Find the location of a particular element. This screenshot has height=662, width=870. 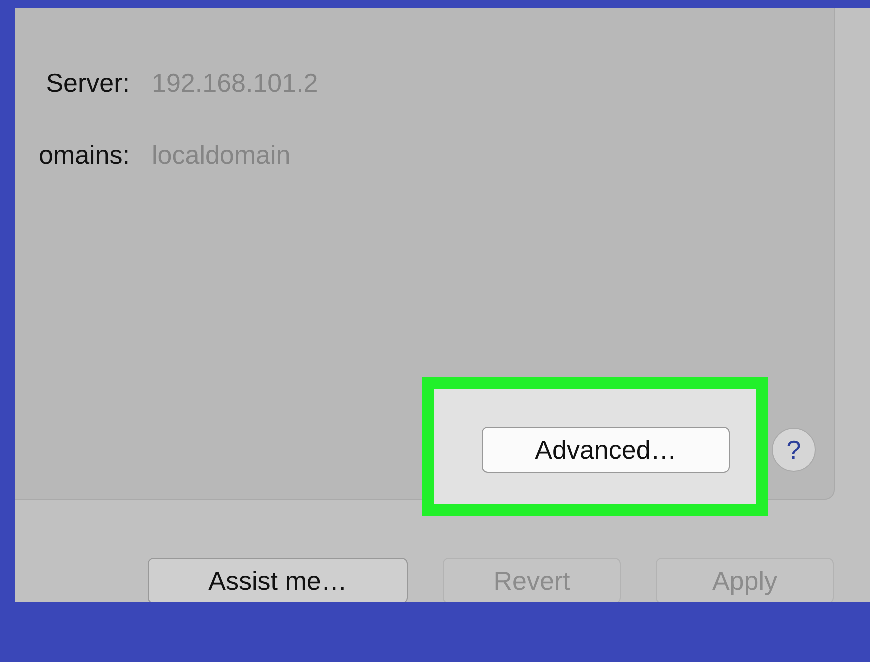

field-label: Server: is located at coordinates (87, 83).